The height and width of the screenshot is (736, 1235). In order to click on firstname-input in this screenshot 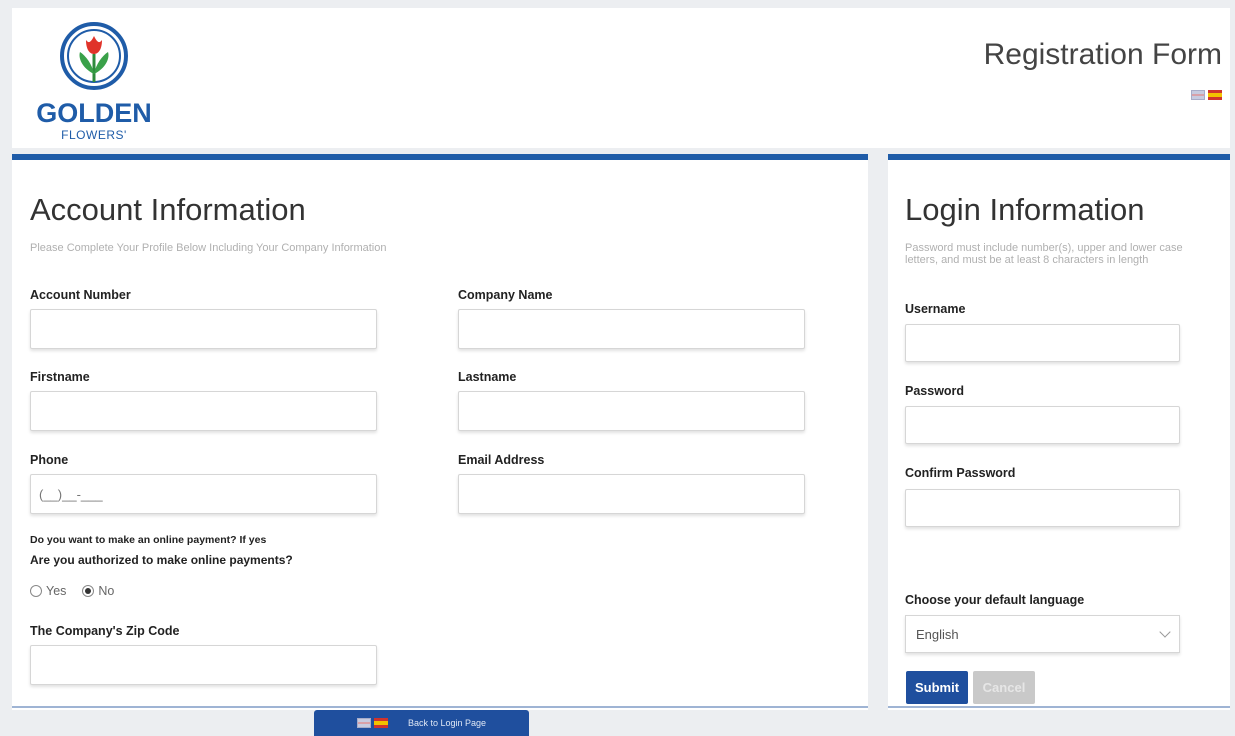, I will do `click(203, 411)`.